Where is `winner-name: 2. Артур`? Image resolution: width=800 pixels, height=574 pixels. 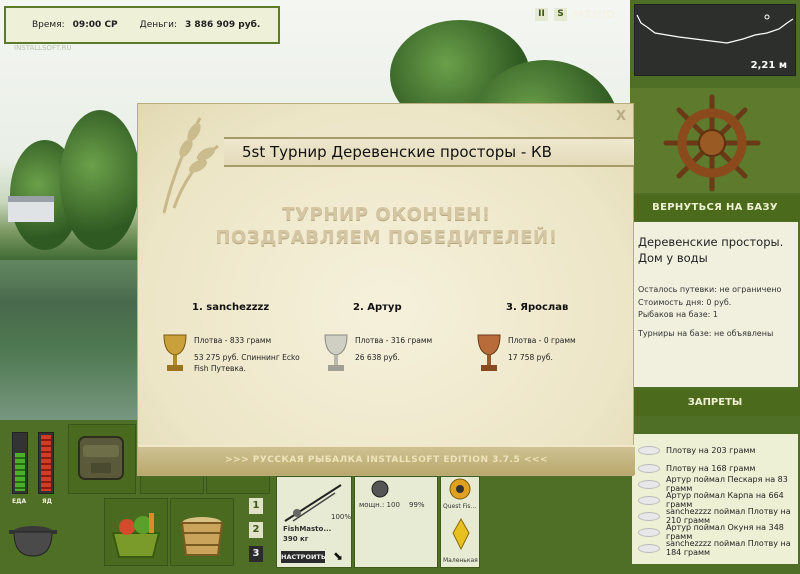 winner-name: 2. Артур is located at coordinates (377, 307).